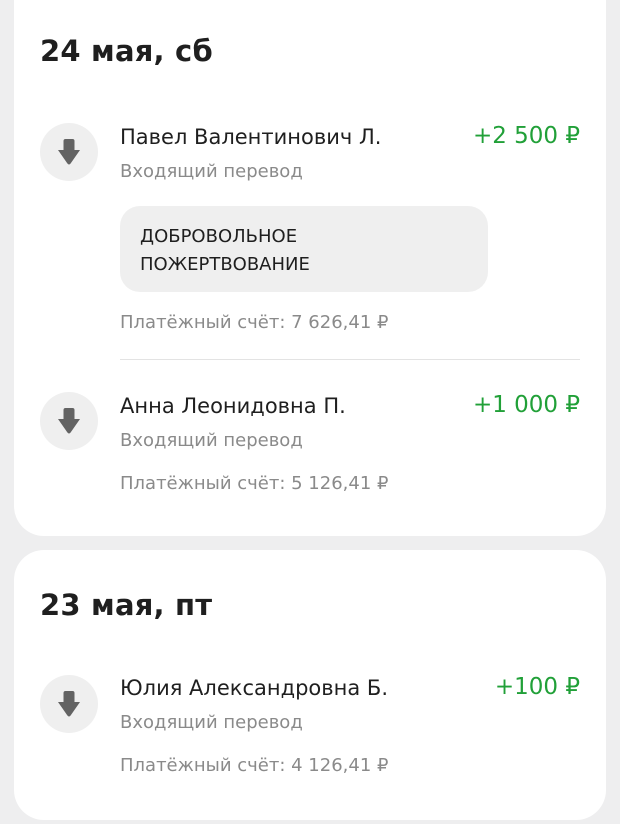 The width and height of the screenshot is (620, 824). I want to click on account-balance: Платёжный счёт: 5 126,41 ₽, so click(254, 483).